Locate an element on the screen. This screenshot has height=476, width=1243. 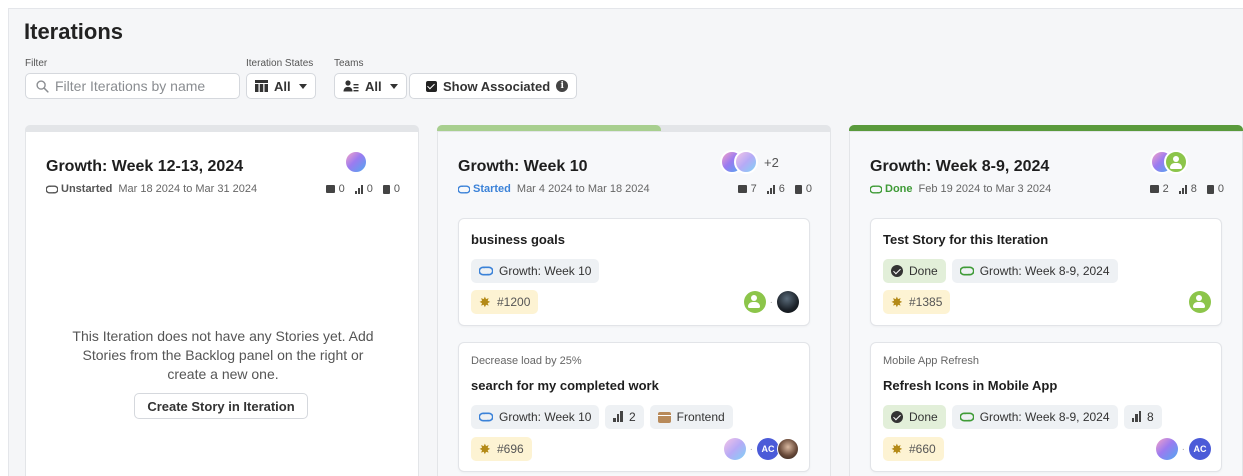
epic-label: Mobile App Refresh is located at coordinates (931, 361).